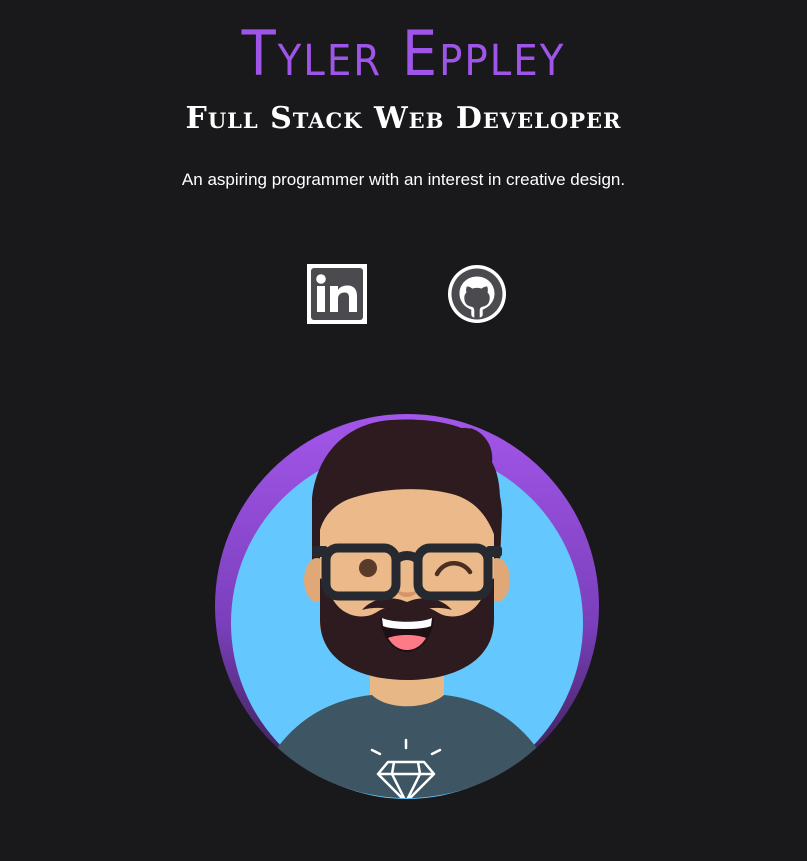 This screenshot has width=807, height=861. Describe the element at coordinates (403, 53) in the screenshot. I see `page-title: Tyler Eppley` at that location.